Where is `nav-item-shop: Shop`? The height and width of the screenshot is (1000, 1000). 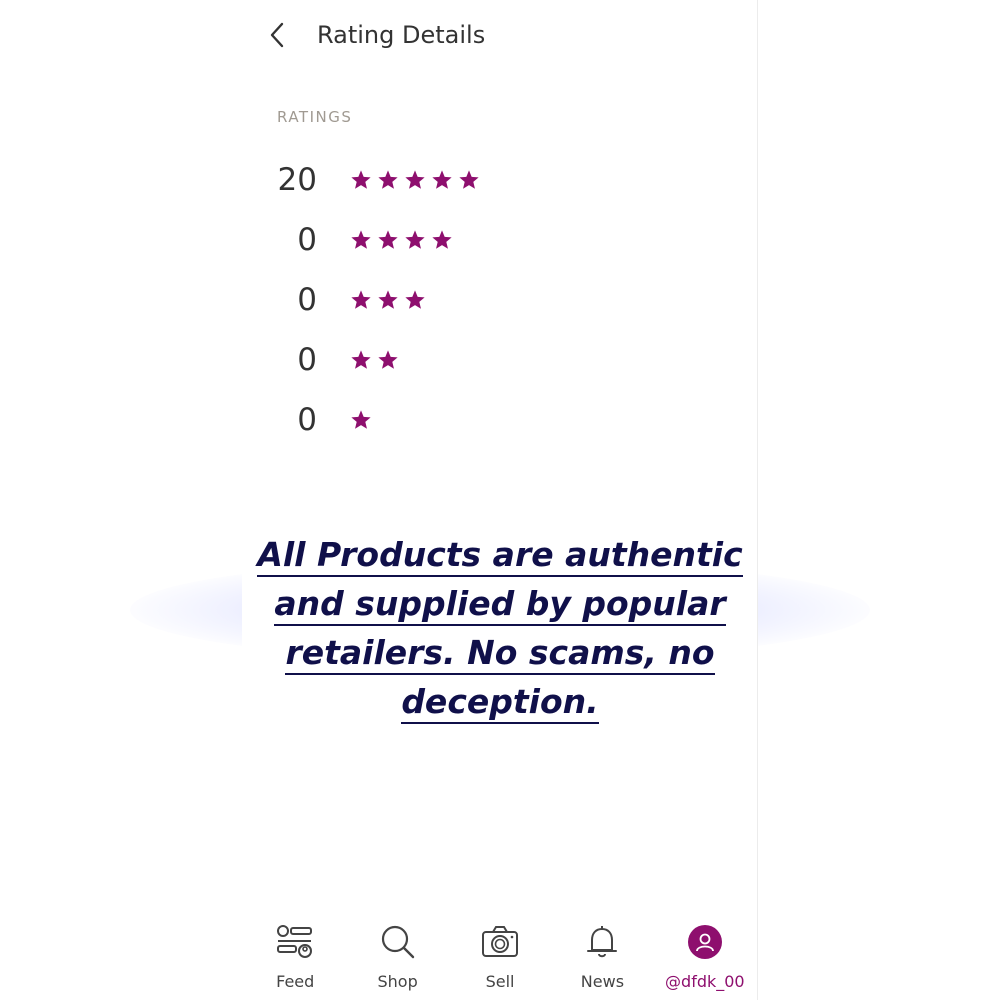
nav-item-shop: Shop is located at coordinates (397, 961).